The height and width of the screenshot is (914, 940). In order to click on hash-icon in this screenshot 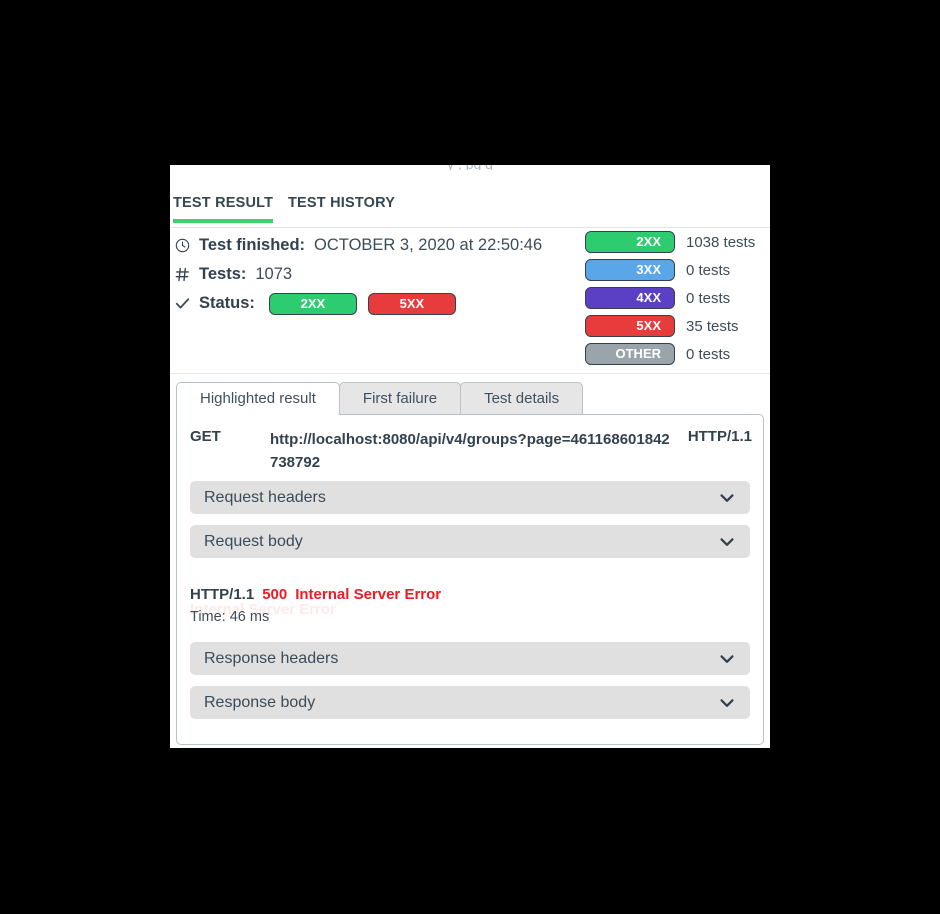, I will do `click(187, 274)`.